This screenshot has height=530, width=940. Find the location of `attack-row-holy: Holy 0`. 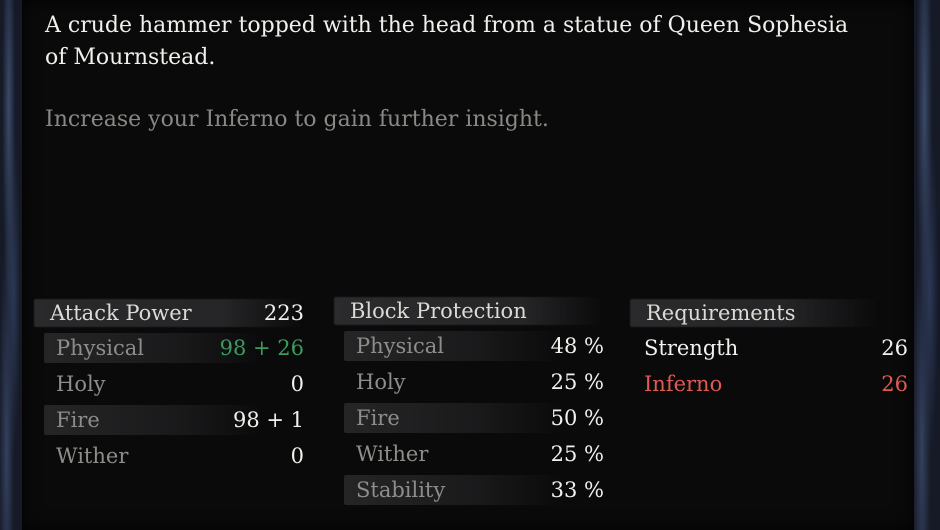

attack-row-holy: Holy 0 is located at coordinates (169, 384).